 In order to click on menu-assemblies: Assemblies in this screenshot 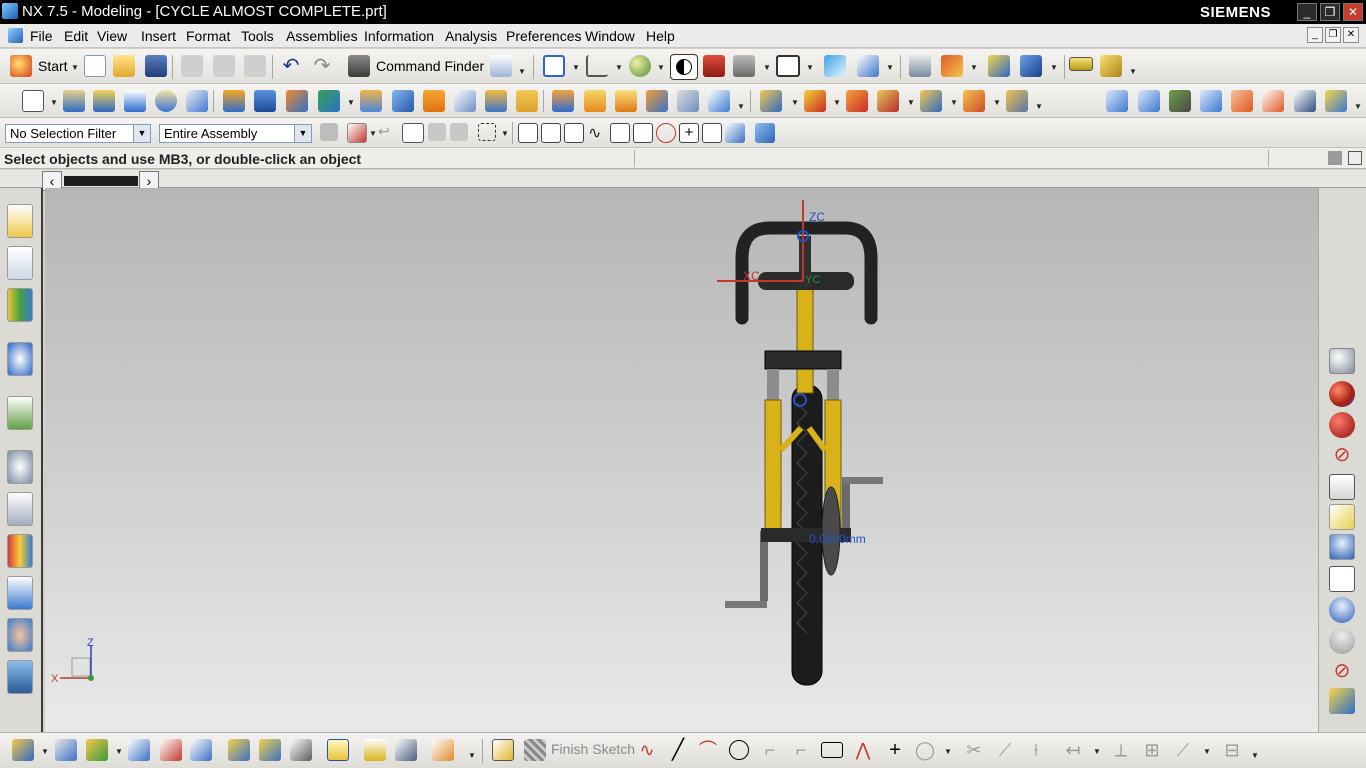, I will do `click(322, 36)`.